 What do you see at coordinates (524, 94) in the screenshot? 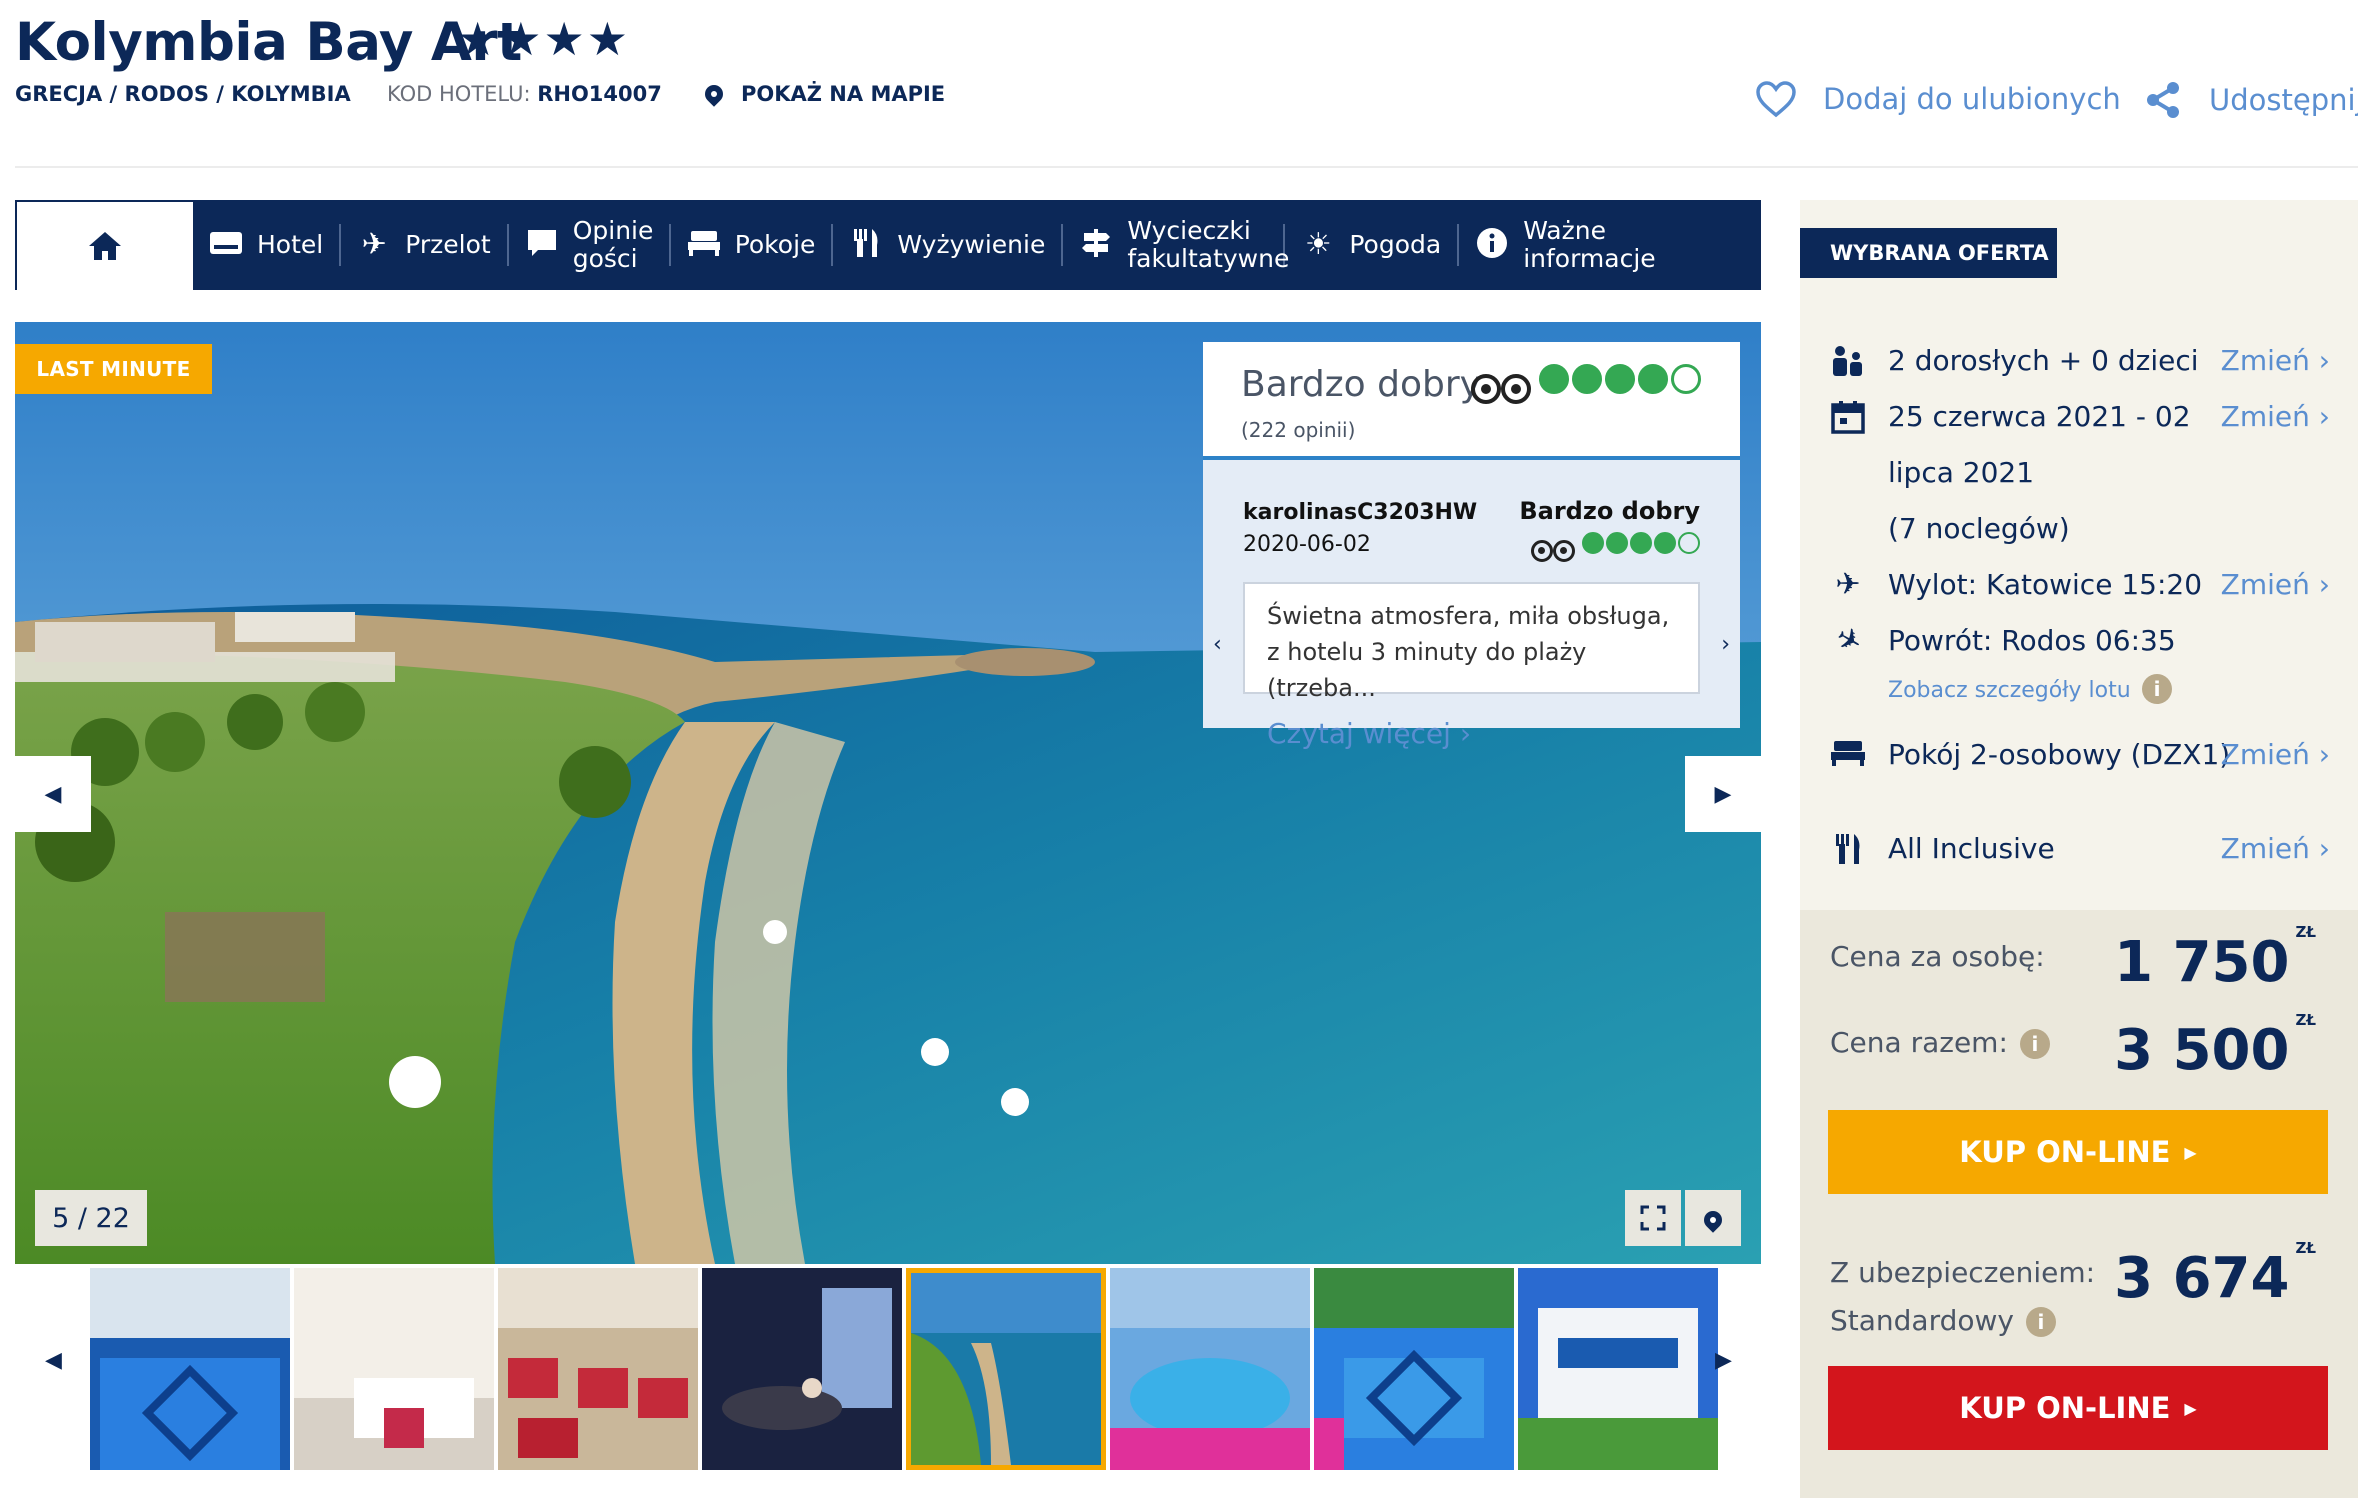
I see `hotel-code: KOD HOTELU: RHO14007` at bounding box center [524, 94].